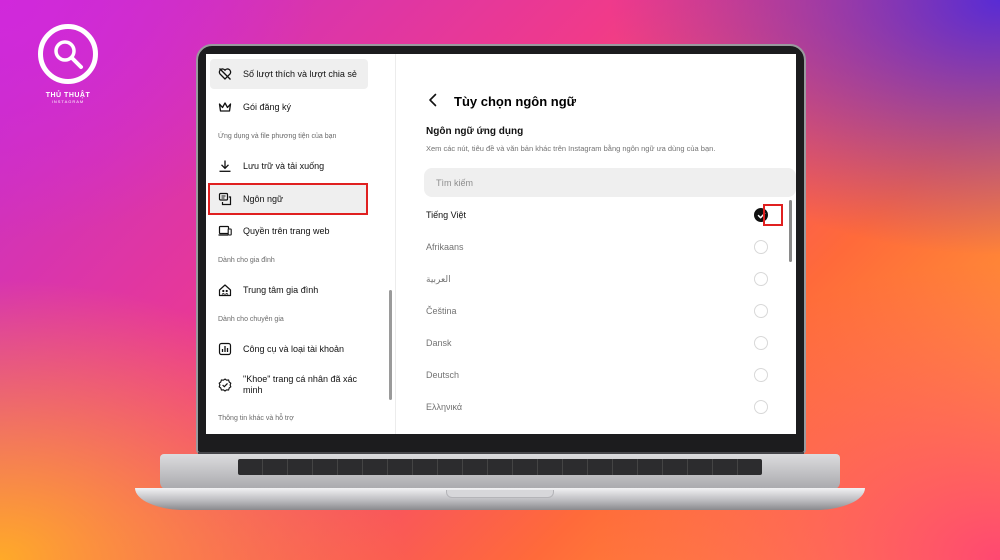 The height and width of the screenshot is (560, 1000). I want to click on brand-title: THỦ THUẬT, so click(68, 95).